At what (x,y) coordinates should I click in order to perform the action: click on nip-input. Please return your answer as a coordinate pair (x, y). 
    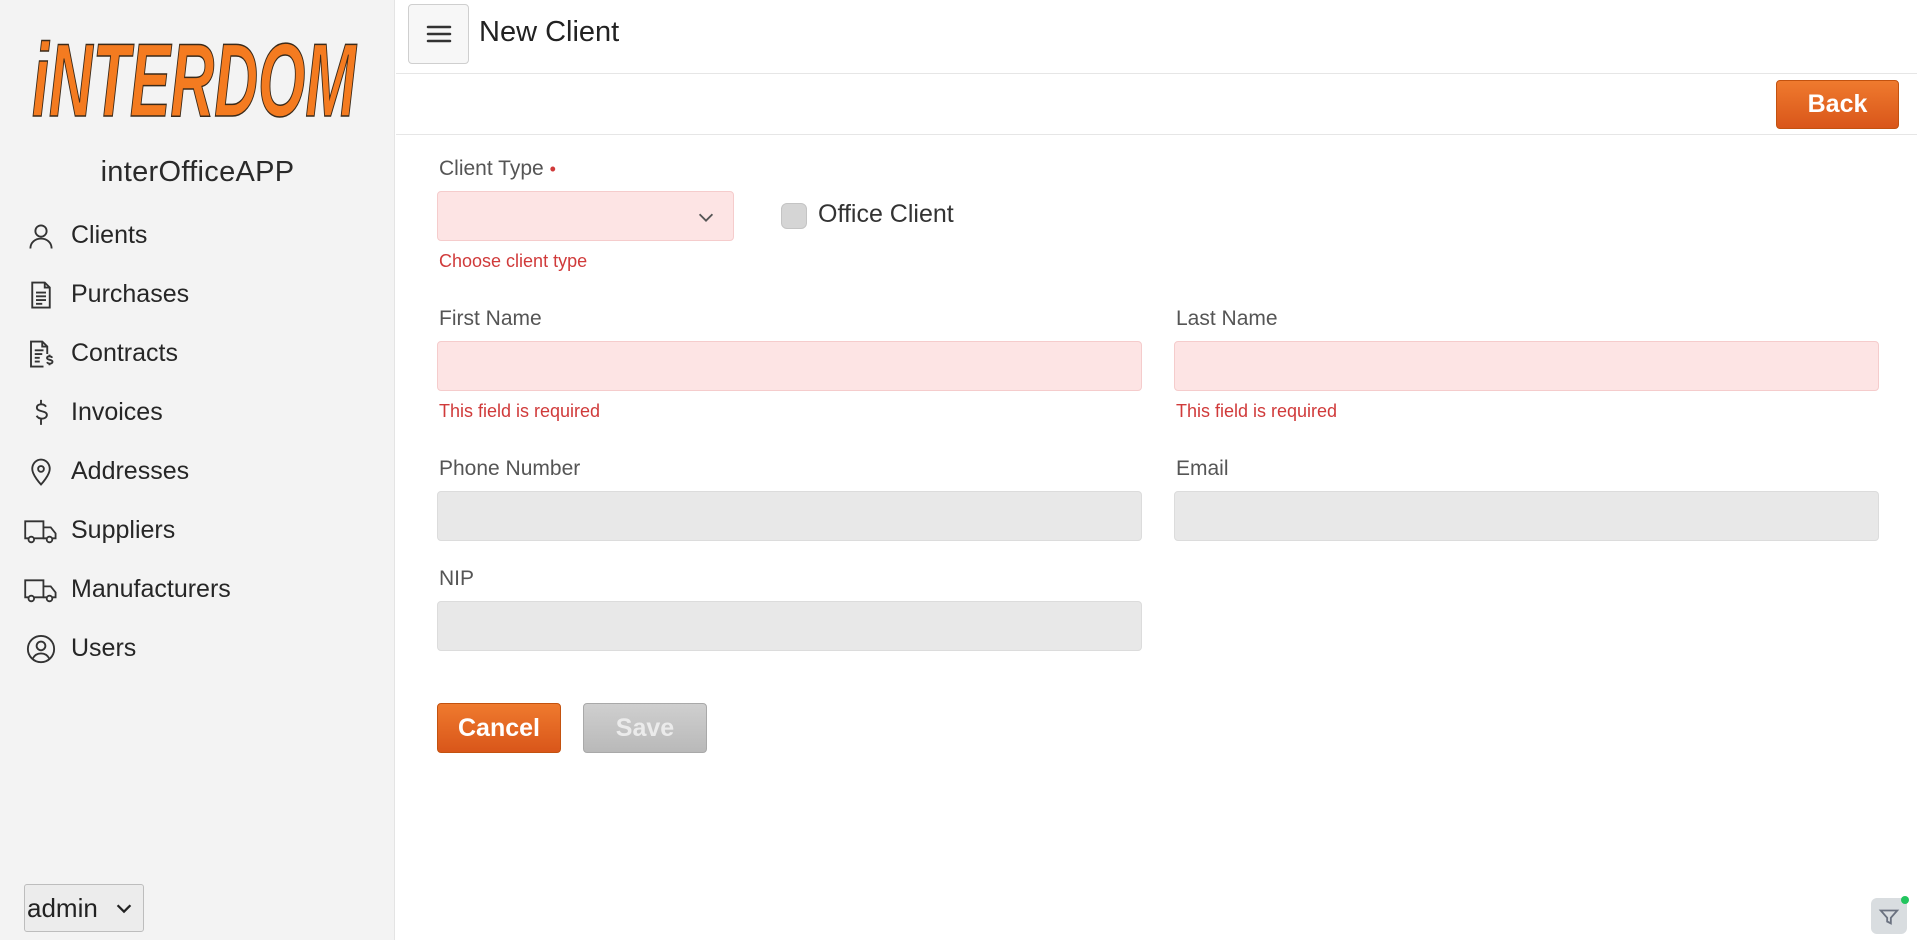
    Looking at the image, I should click on (789, 626).